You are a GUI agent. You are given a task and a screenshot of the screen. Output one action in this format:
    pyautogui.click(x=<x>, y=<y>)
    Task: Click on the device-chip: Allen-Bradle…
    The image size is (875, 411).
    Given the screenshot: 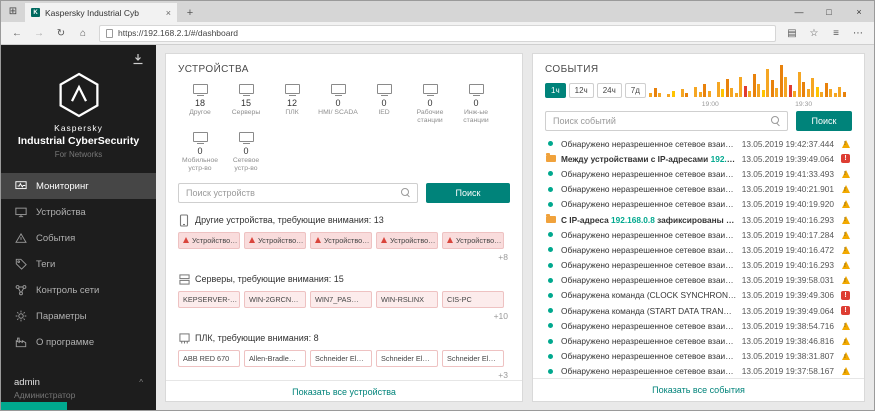 What is the action you would take?
    pyautogui.click(x=275, y=358)
    